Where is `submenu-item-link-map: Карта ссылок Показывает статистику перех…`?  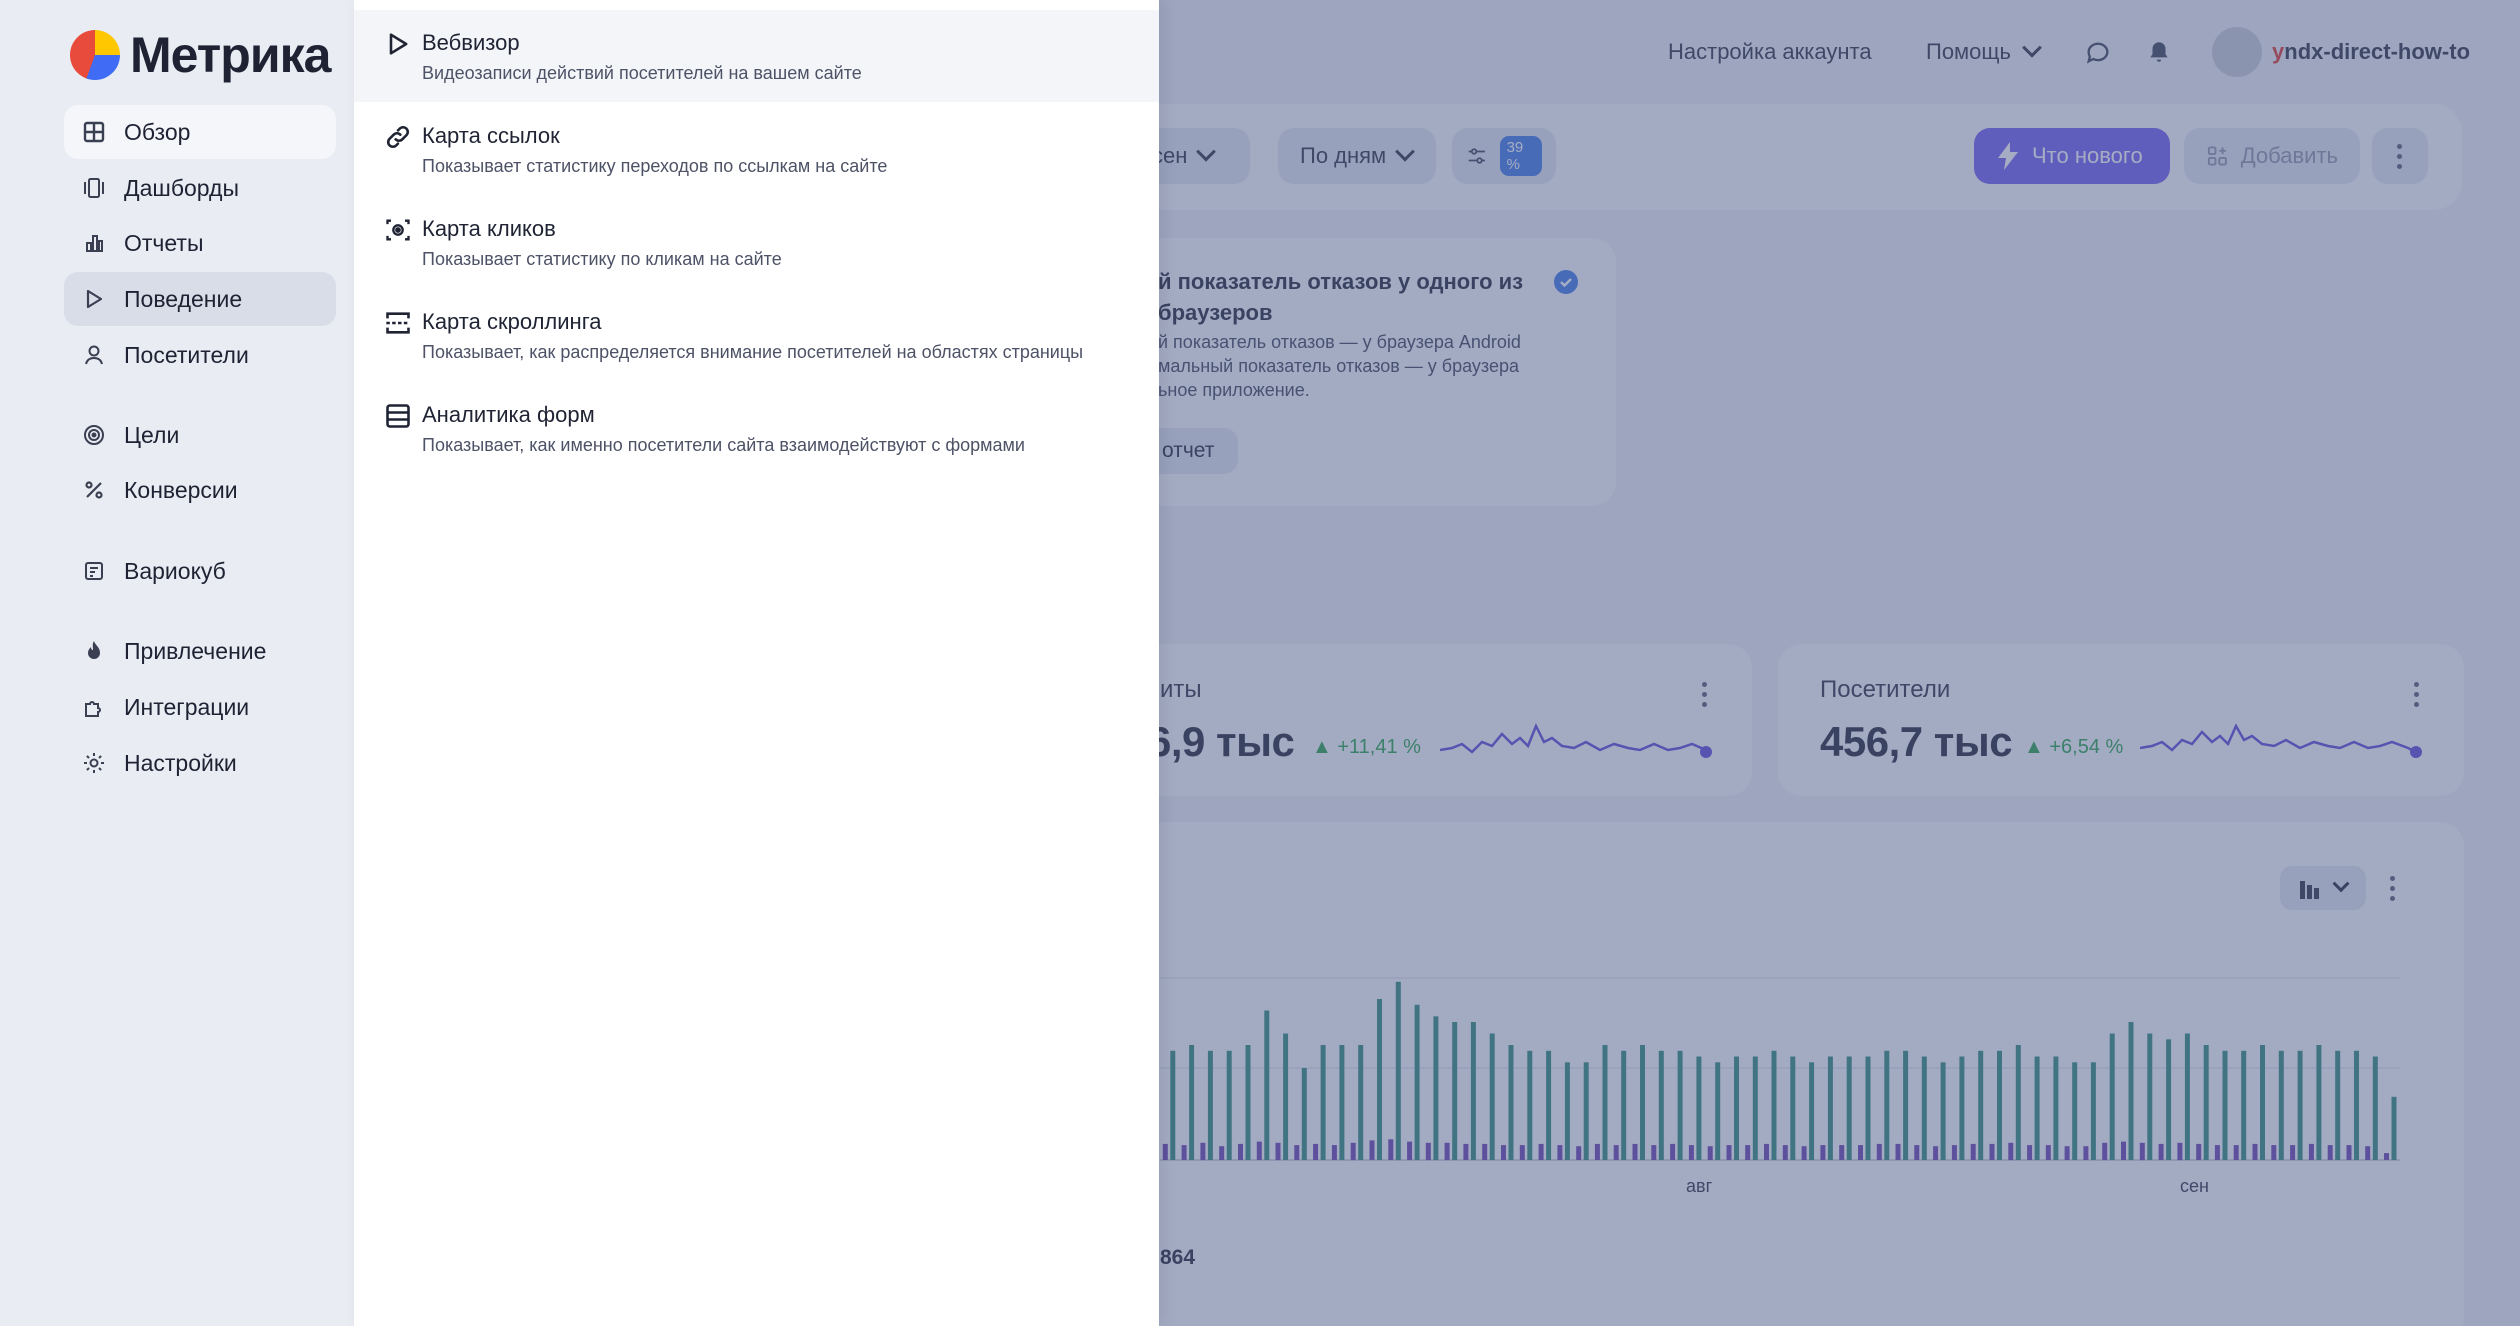 submenu-item-link-map: Карта ссылок Показывает статистику перех… is located at coordinates (756, 149).